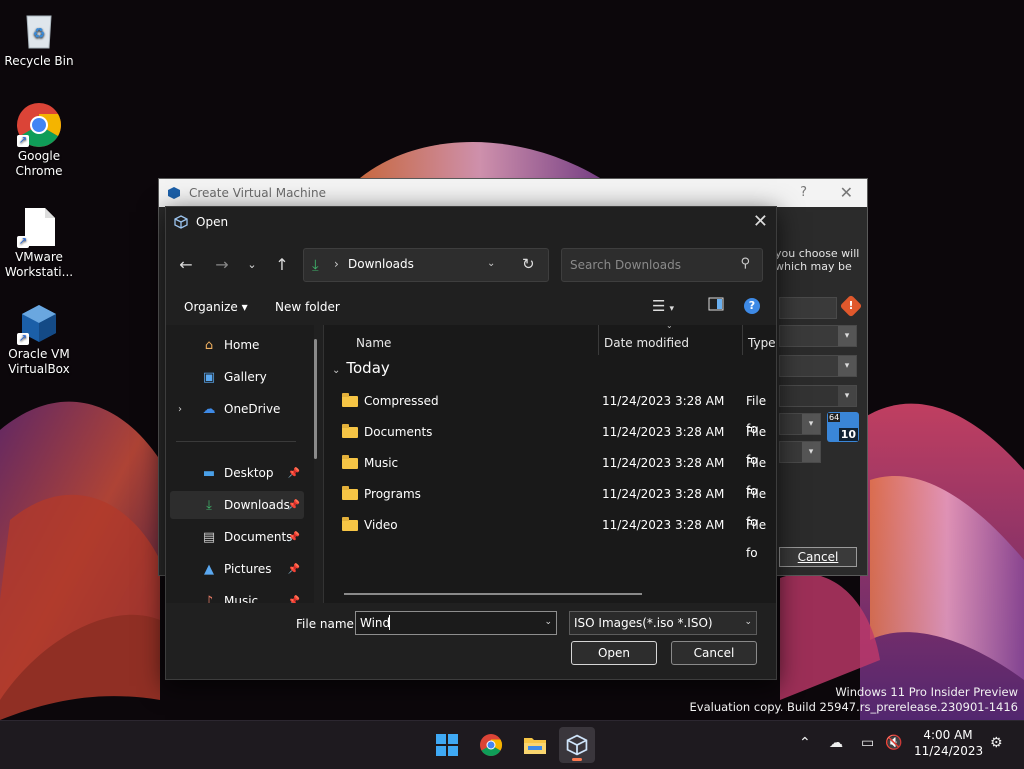 This screenshot has height=769, width=1024. Describe the element at coordinates (186, 264) in the screenshot. I see `back-button: ←` at that location.